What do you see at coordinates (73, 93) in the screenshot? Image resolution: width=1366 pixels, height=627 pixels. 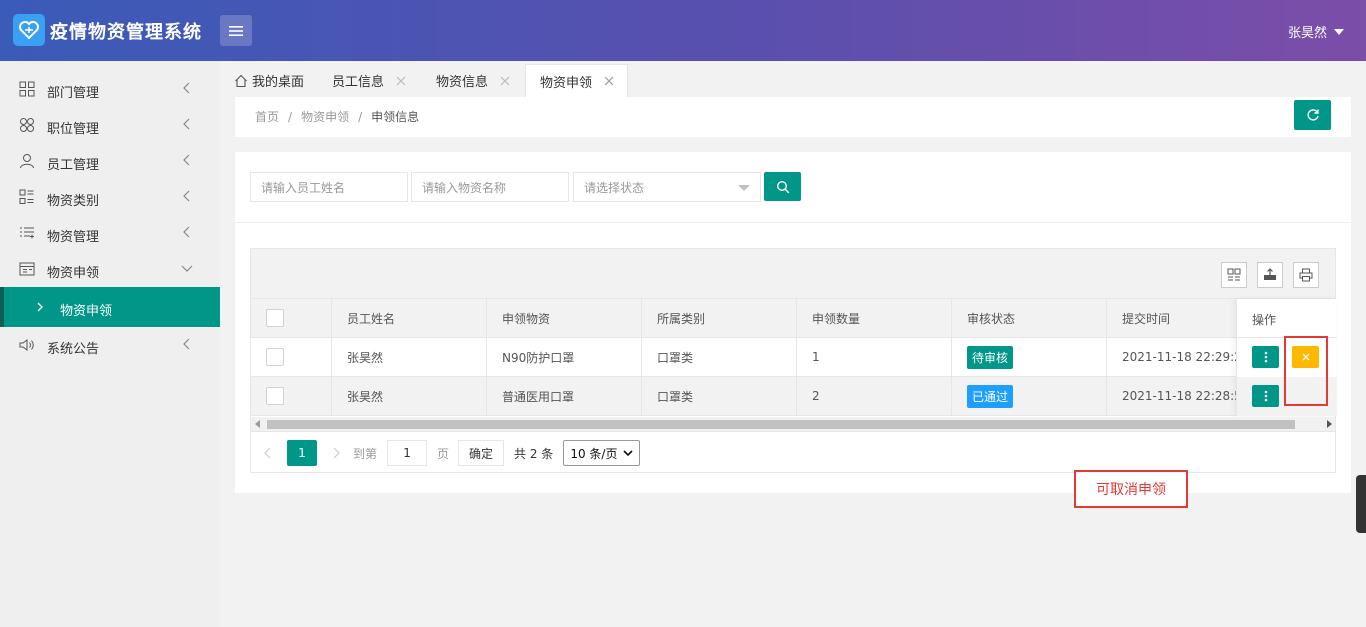 I see `sidebar-item-label: 部门管理` at bounding box center [73, 93].